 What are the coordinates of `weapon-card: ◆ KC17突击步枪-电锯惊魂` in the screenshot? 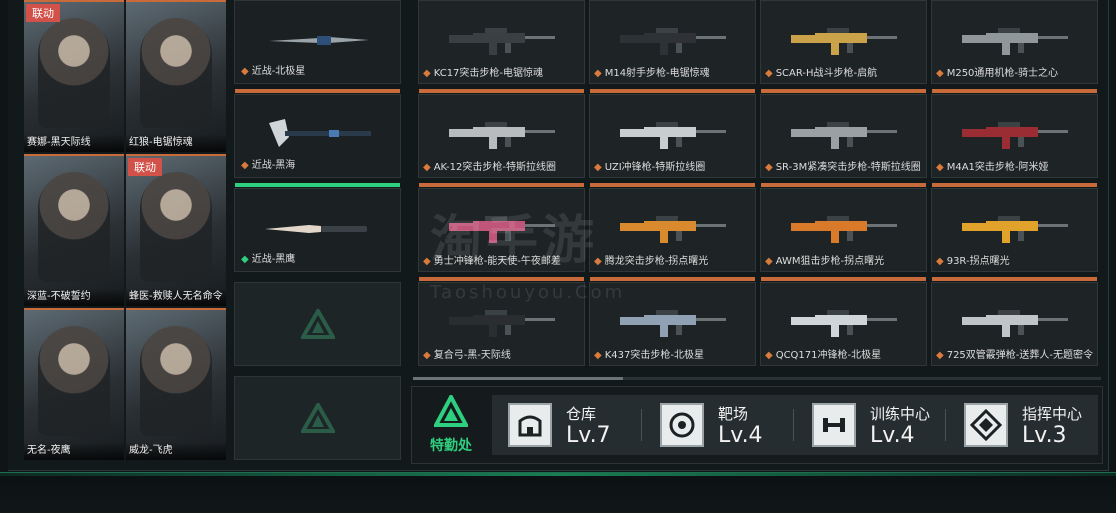 It's located at (501, 42).